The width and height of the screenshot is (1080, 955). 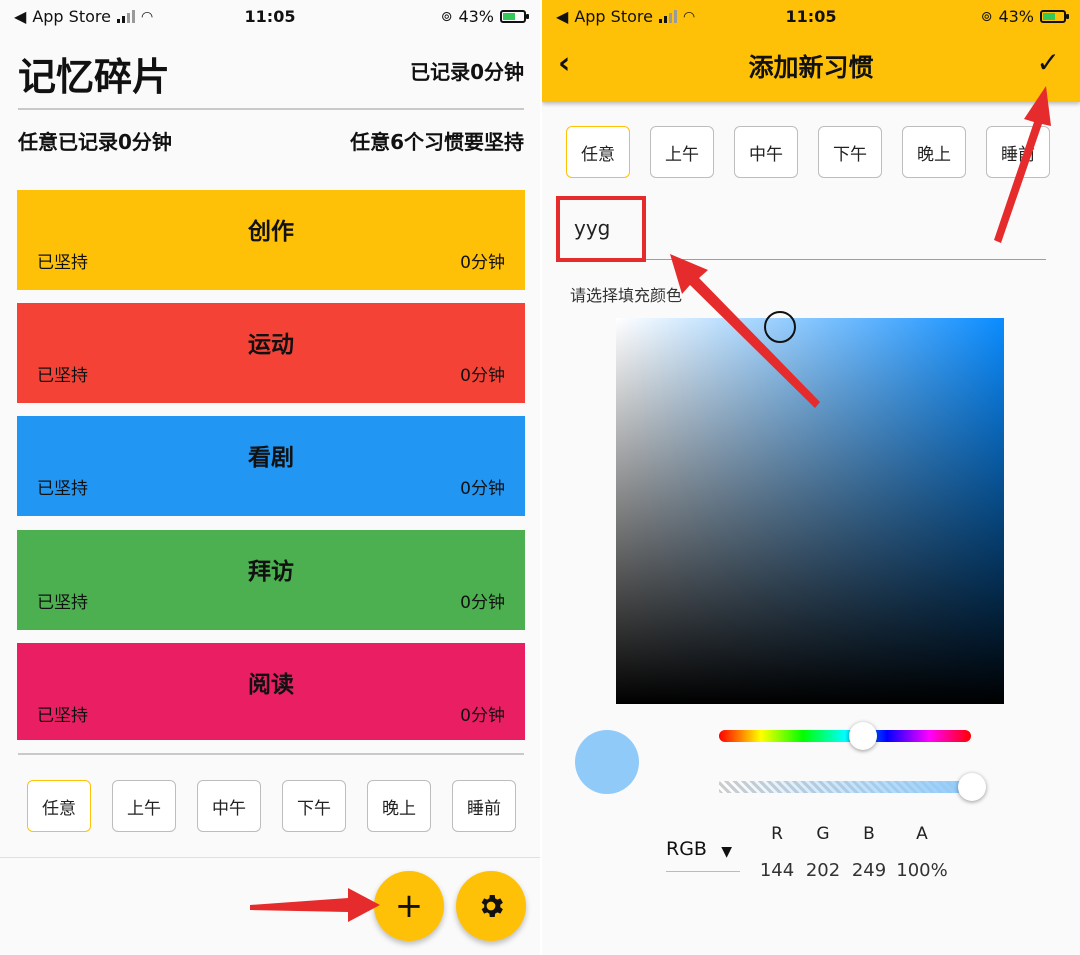 I want to click on habit-card: 创作已坚持 0分钟, so click(x=271, y=240).